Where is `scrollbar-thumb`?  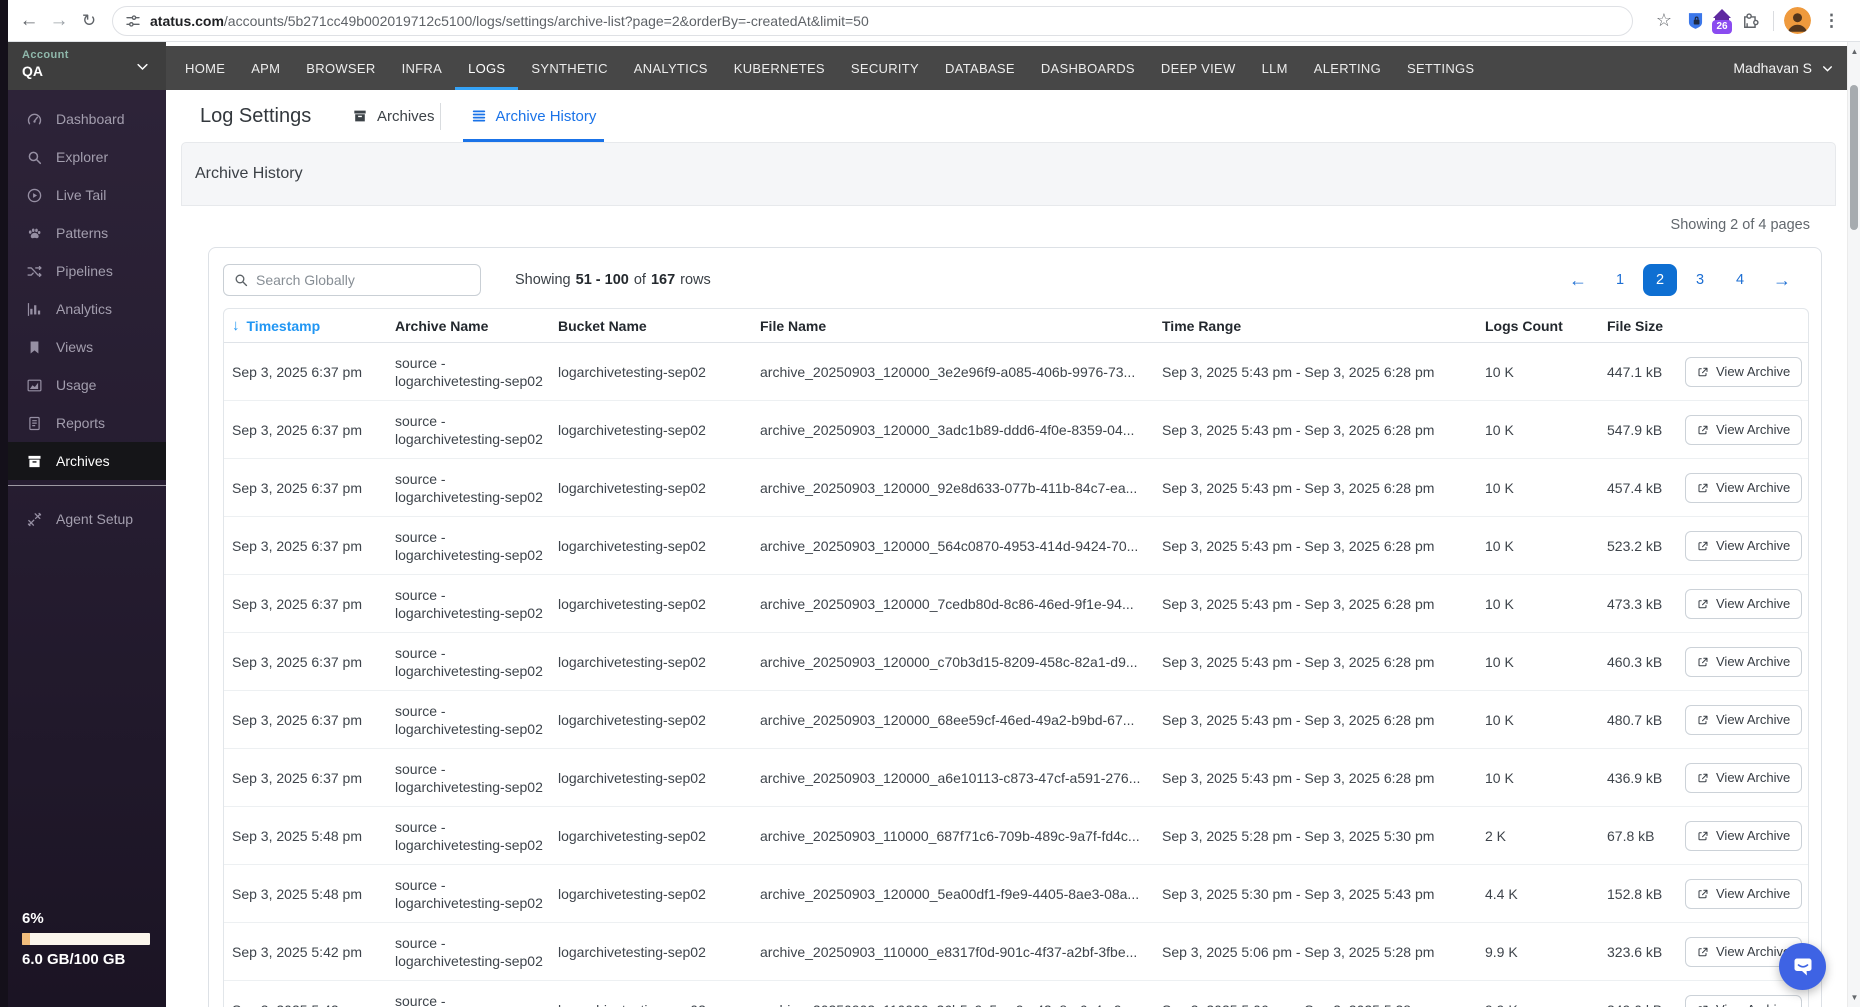 scrollbar-thumb is located at coordinates (1854, 157).